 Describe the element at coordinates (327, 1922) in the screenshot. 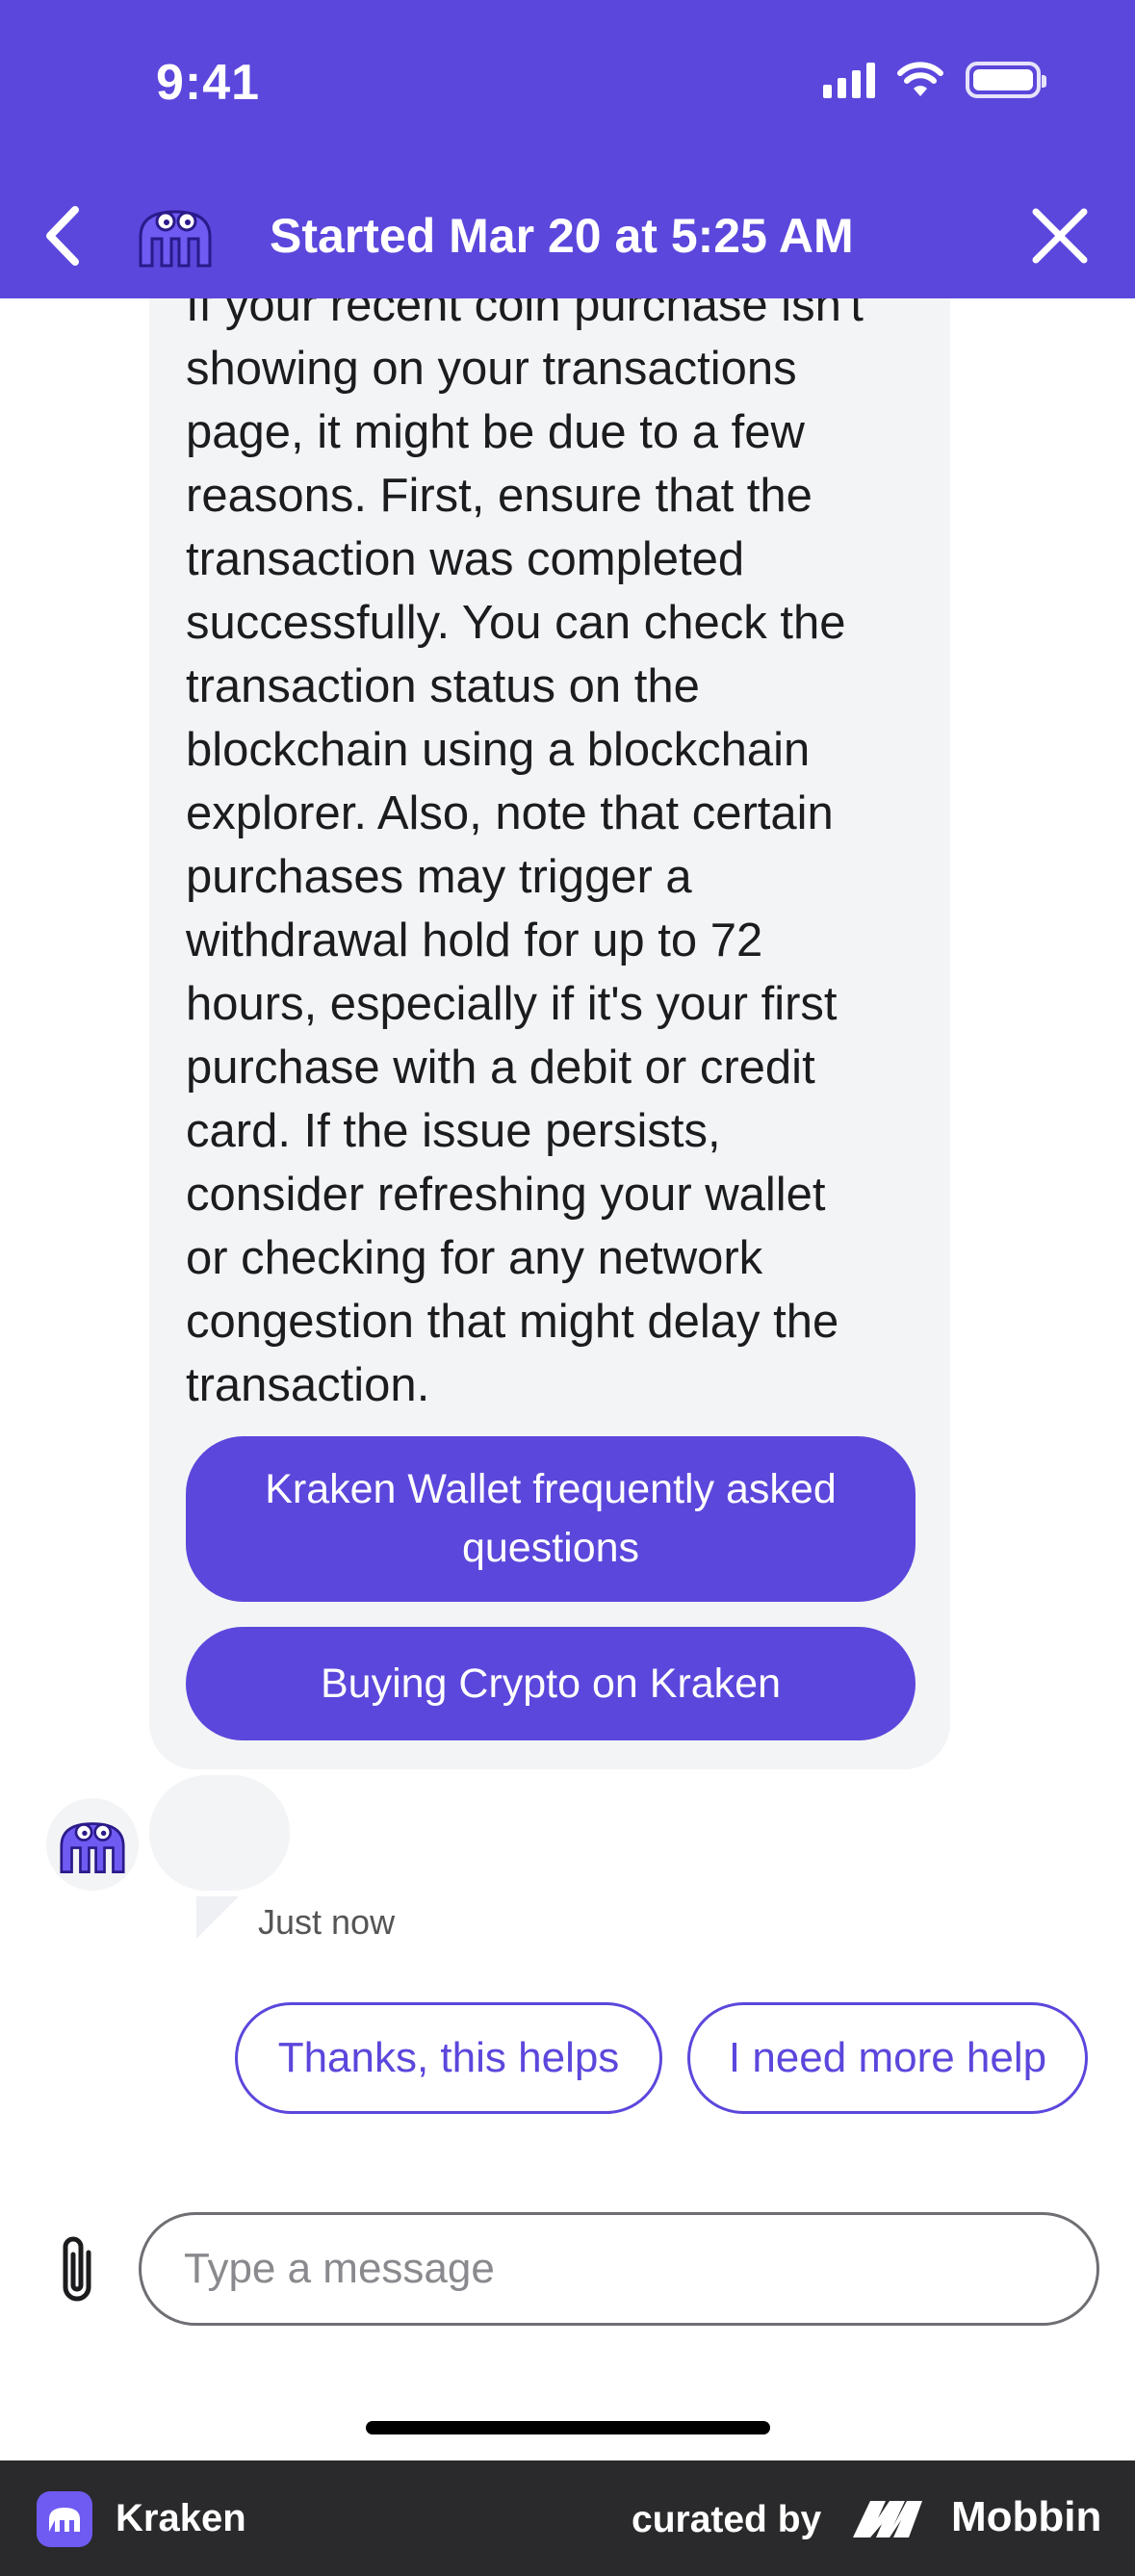

I see `message-timestamp: Just now` at that location.